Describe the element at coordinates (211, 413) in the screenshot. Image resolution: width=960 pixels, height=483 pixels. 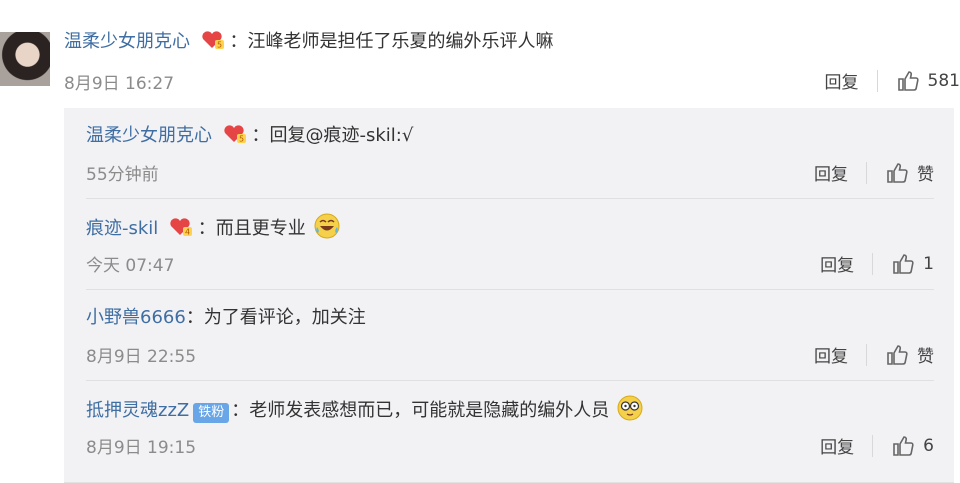
I see `fan-badge: 铁粉` at that location.